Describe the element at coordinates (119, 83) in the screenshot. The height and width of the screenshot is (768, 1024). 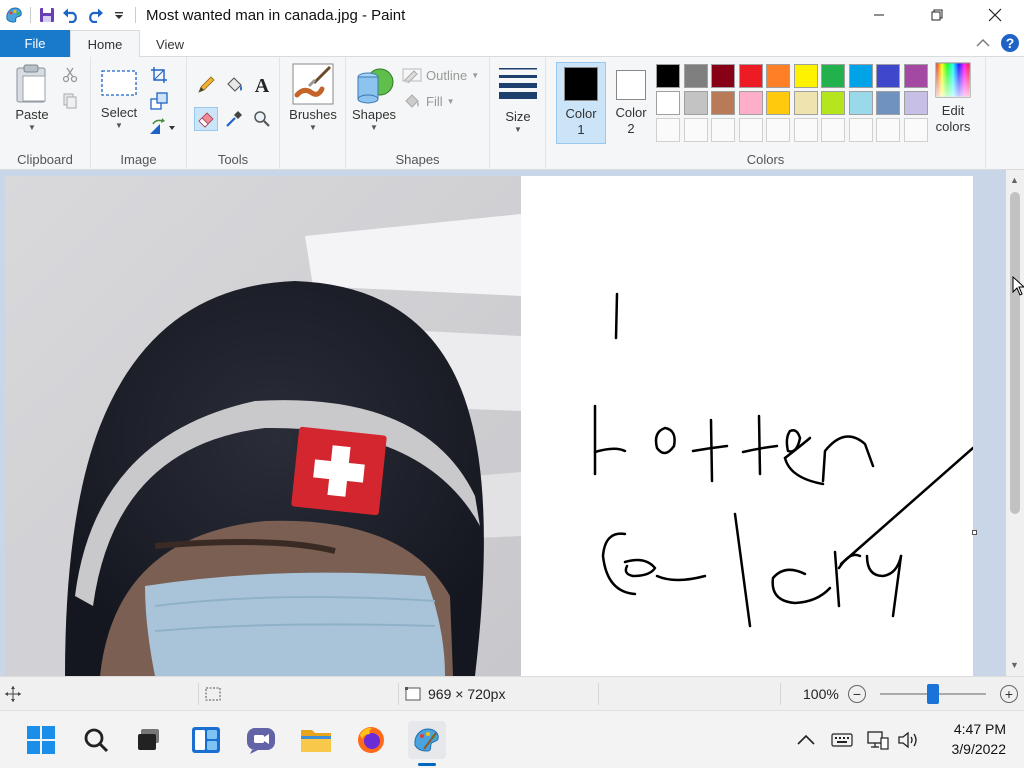
I see `select-rectangle-icon` at that location.